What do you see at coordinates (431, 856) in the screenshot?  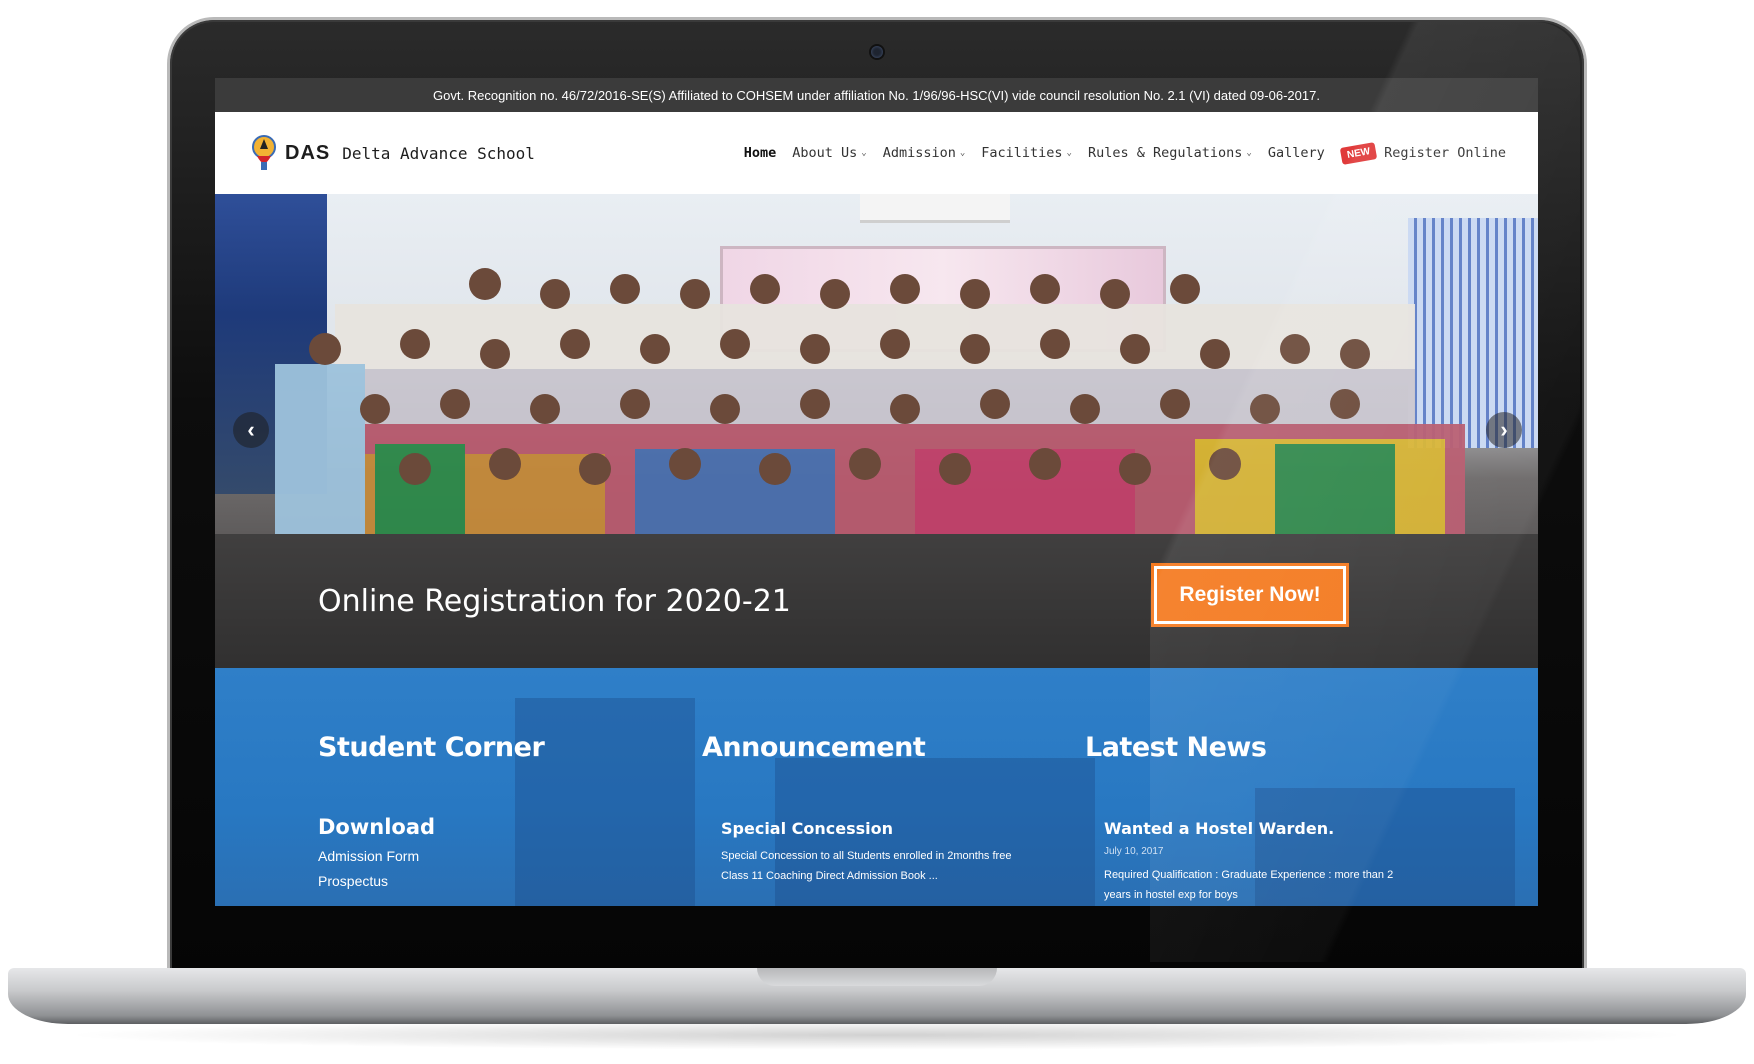 I see `admission-form-link: Admission Form` at bounding box center [431, 856].